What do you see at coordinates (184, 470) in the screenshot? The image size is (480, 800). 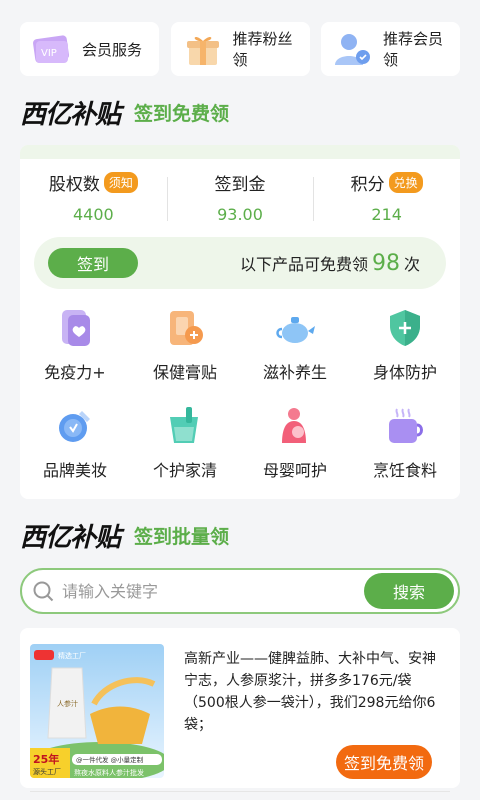 I see `category-personal-care-label: 个护家清` at bounding box center [184, 470].